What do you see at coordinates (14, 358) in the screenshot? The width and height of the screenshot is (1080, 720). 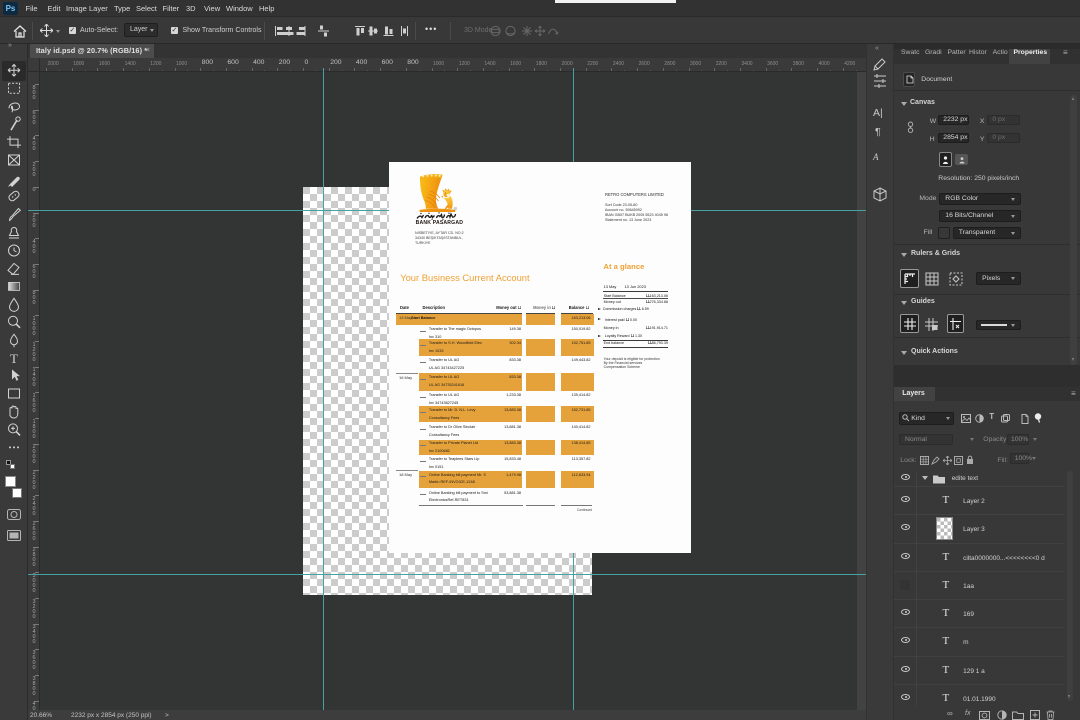 I see `svg-text: T` at bounding box center [14, 358].